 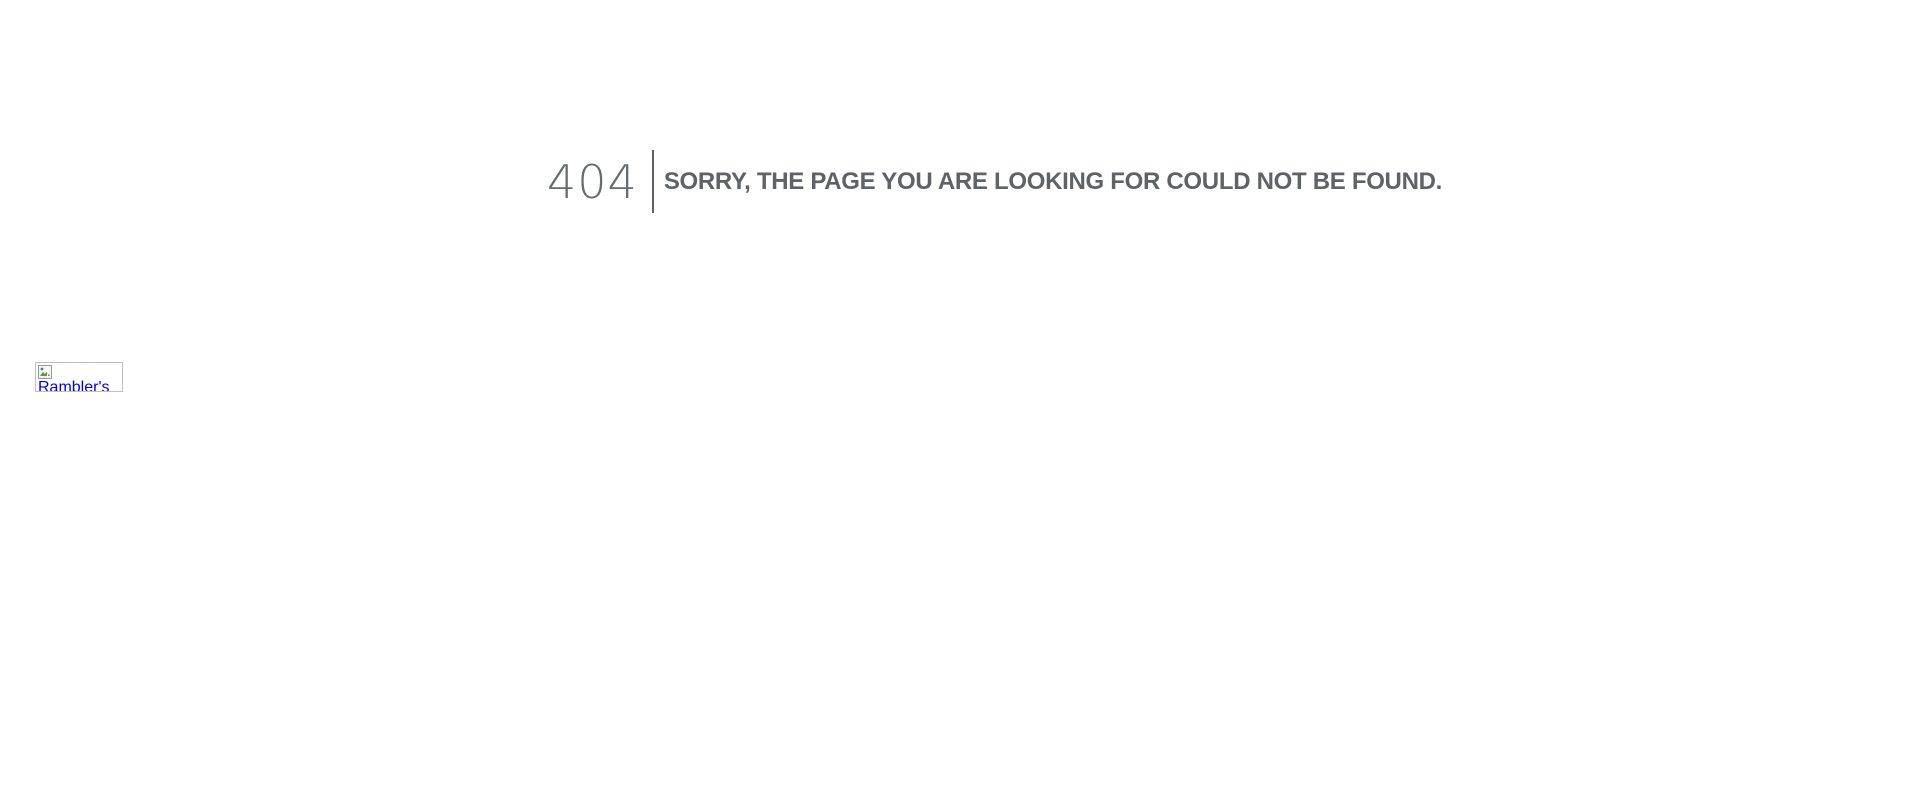 What do you see at coordinates (45, 372) in the screenshot?
I see `broken-image-icon` at bounding box center [45, 372].